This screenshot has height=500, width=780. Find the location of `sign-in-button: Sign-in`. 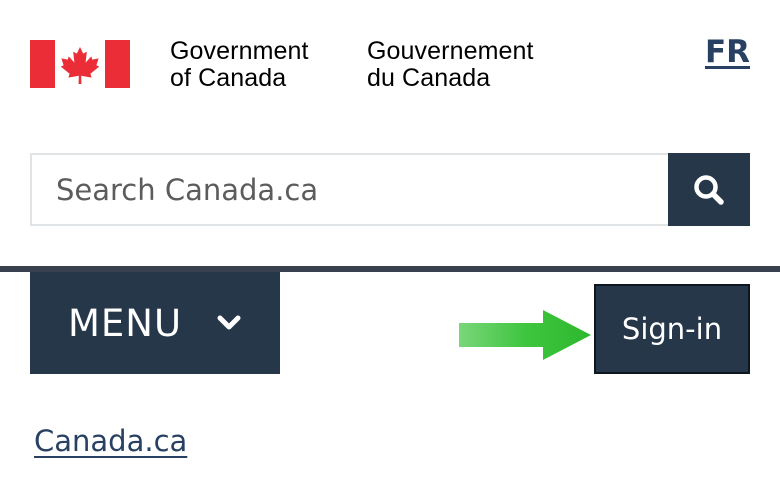

sign-in-button: Sign-in is located at coordinates (672, 329).